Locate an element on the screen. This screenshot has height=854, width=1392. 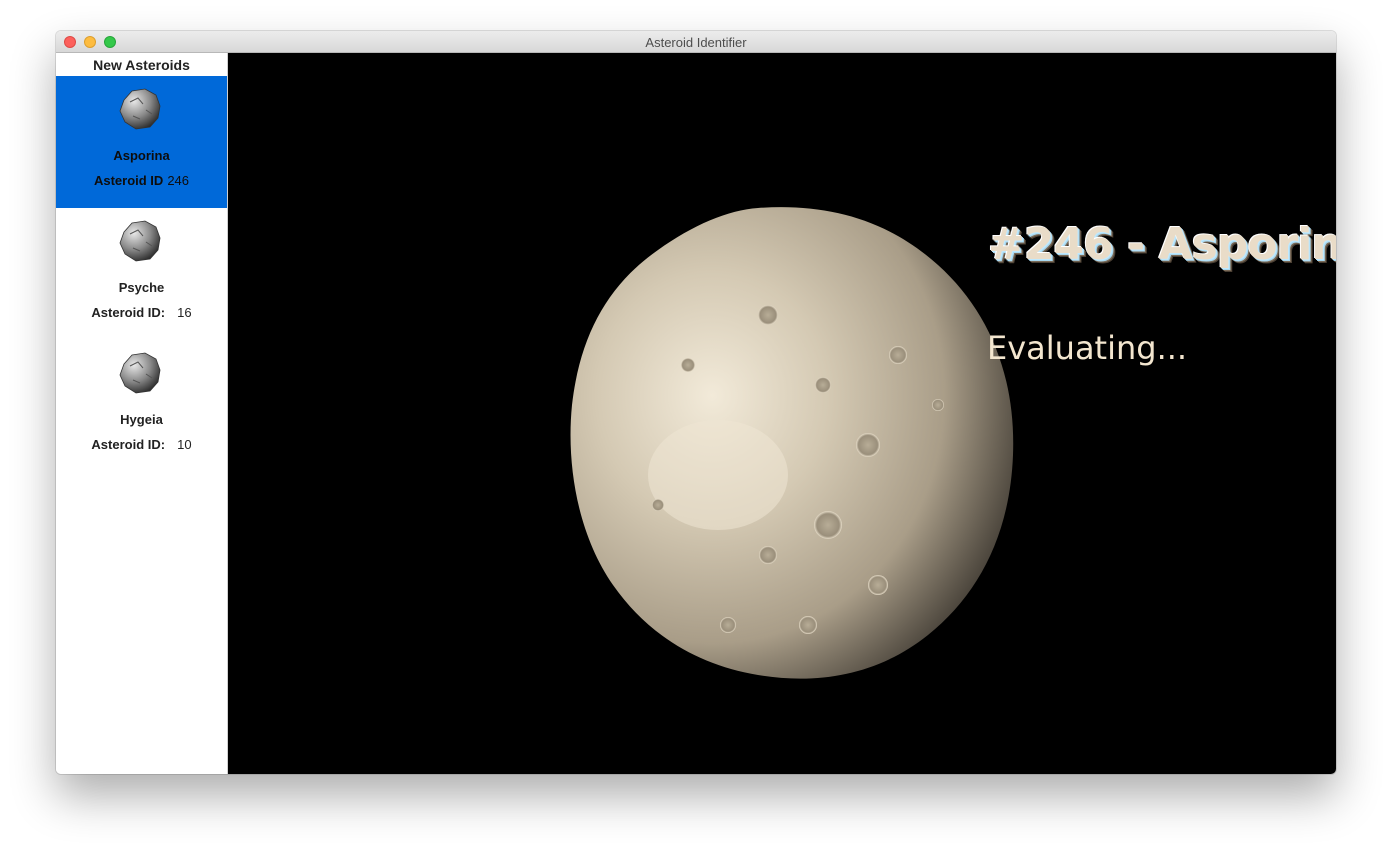
asteroid-name: Psyche is located at coordinates (141, 287).